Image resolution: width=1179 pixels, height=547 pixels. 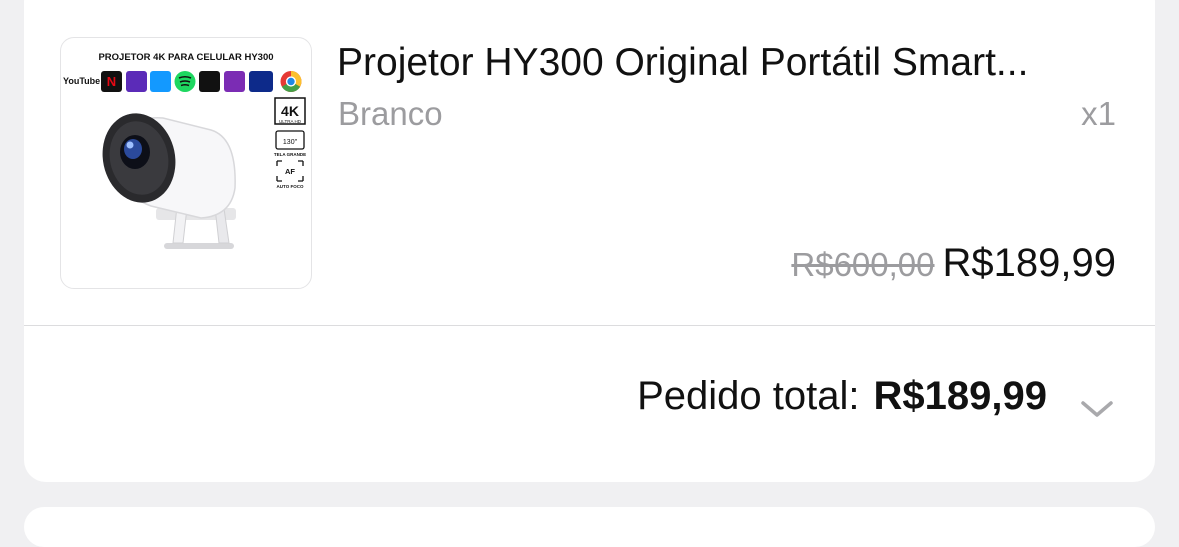 What do you see at coordinates (290, 111) in the screenshot?
I see `badge-4k: 4K` at bounding box center [290, 111].